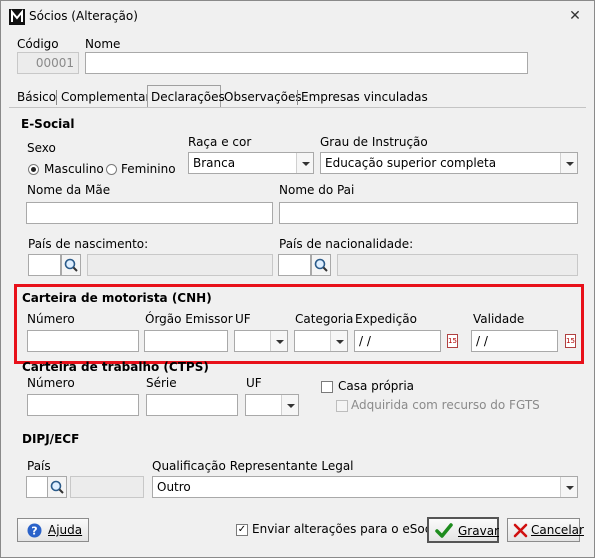 This screenshot has height=558, width=595. I want to click on cnh-orgao-field, so click(186, 341).